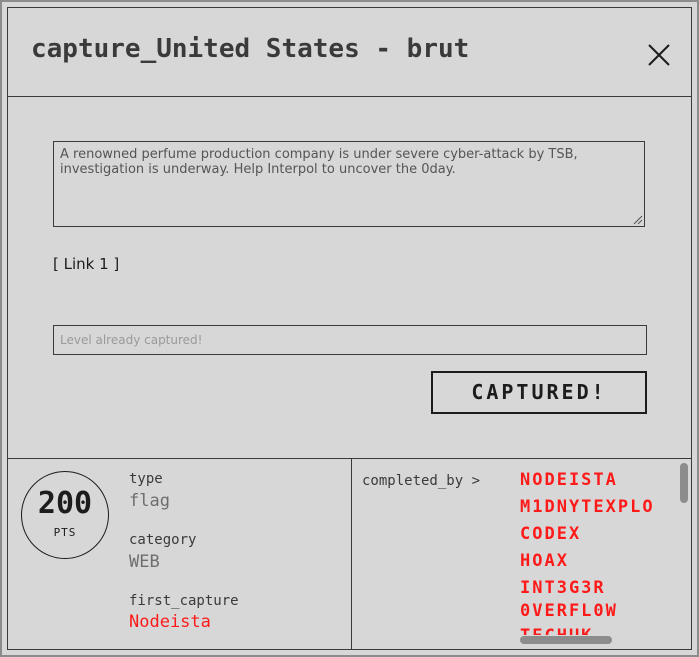 Image resolution: width=699 pixels, height=657 pixels. I want to click on completed-user: INT3G3R 0VERFL0W, so click(570, 600).